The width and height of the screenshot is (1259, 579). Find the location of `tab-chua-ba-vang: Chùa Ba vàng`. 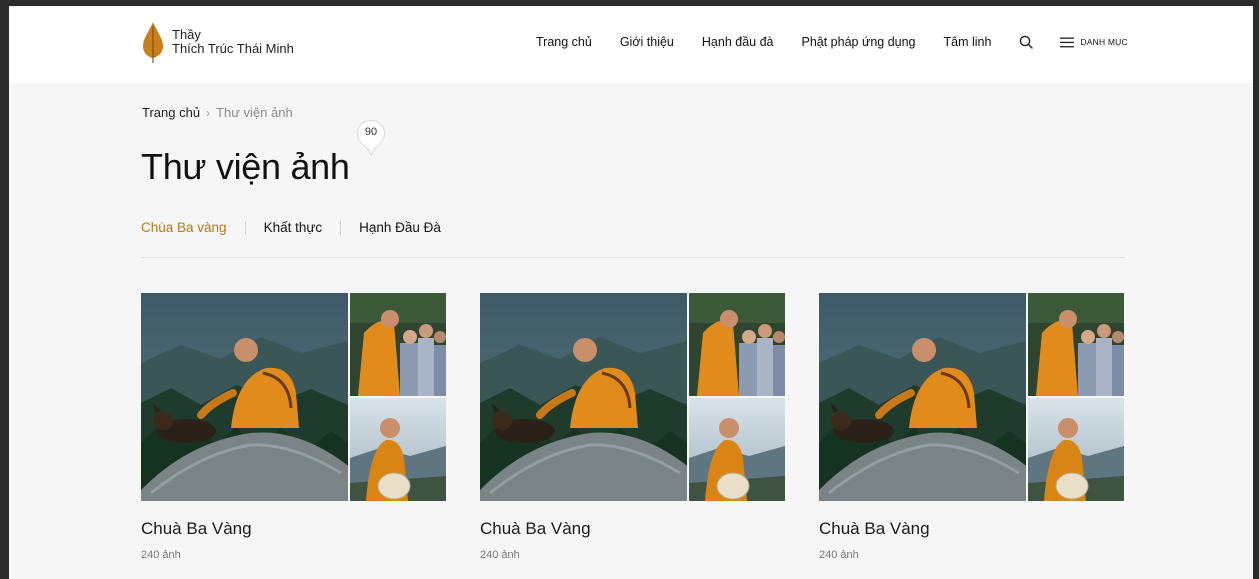

tab-chua-ba-vang: Chùa Ba vàng is located at coordinates (184, 227).